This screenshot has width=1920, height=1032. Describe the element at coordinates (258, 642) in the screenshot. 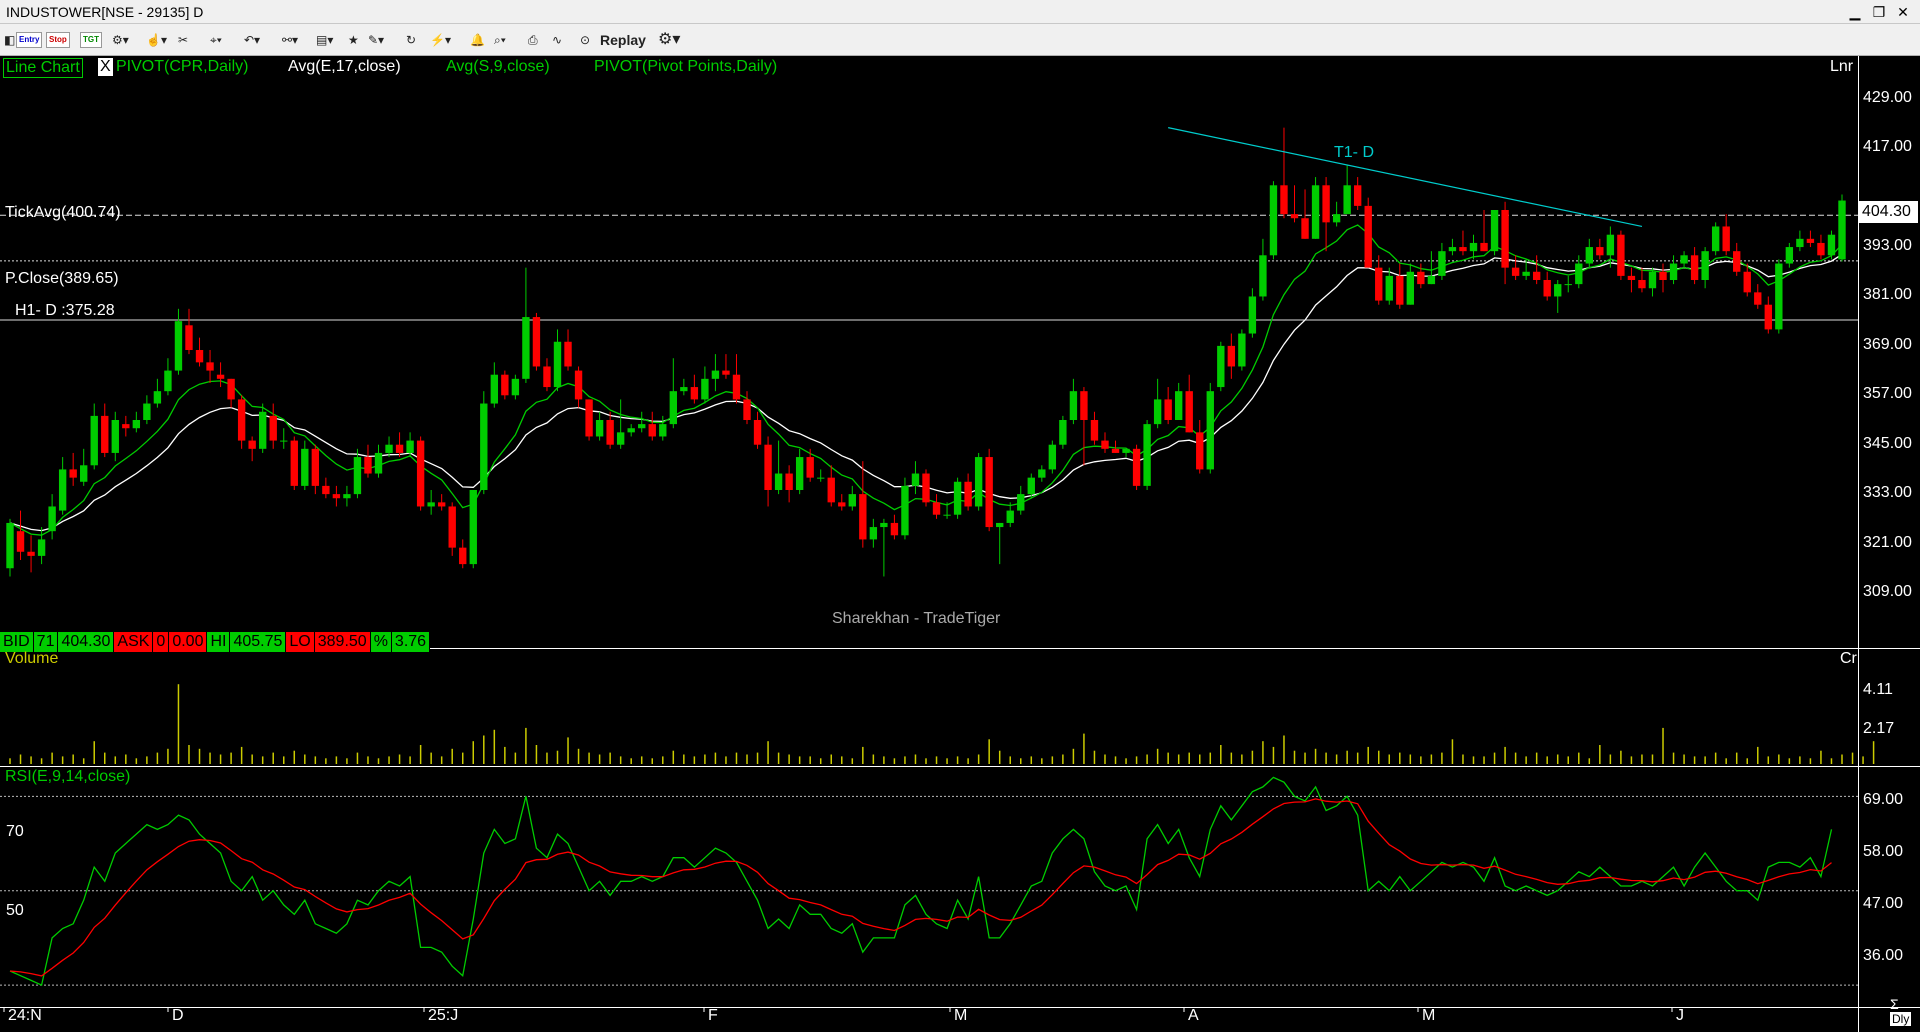

I see `hi-value: 405.75` at that location.